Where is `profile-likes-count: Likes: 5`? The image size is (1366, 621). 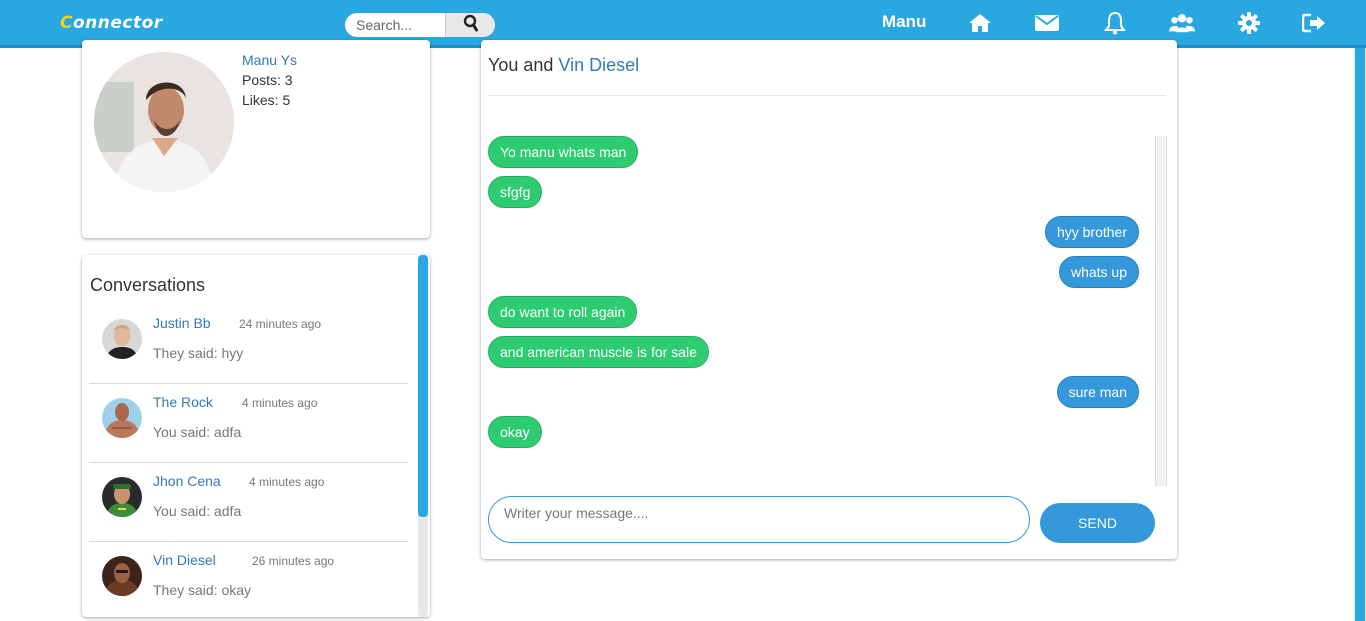 profile-likes-count: Likes: 5 is located at coordinates (266, 100).